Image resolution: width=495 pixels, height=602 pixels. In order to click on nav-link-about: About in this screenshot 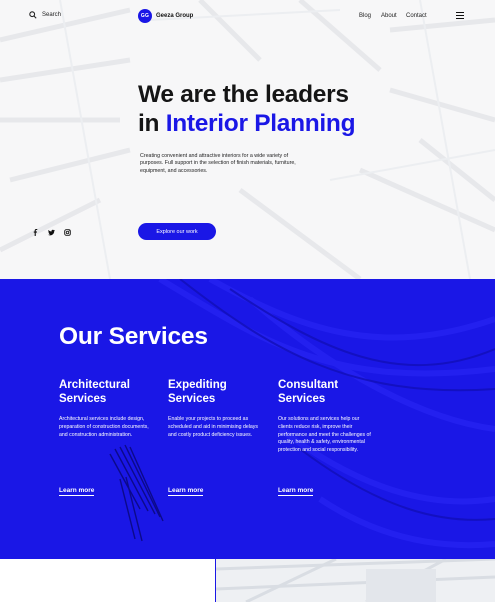, I will do `click(389, 16)`.